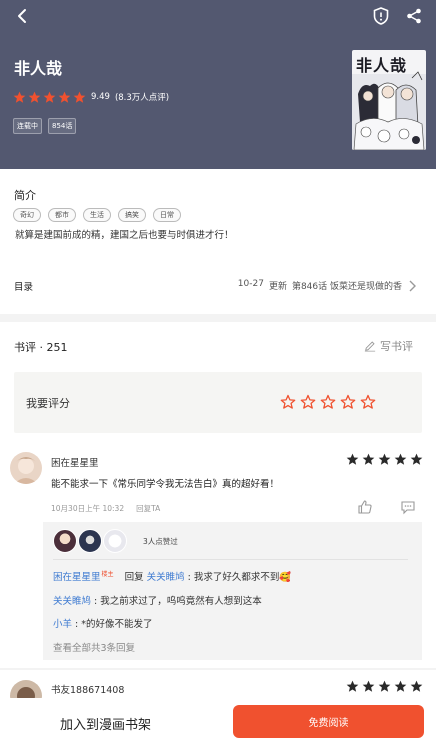 The image size is (436, 753). I want to click on rating-row: 9.49 (8.3万人点评), so click(91, 97).